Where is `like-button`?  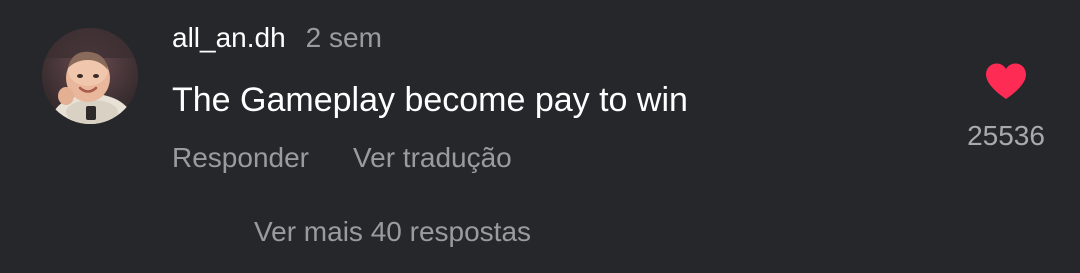 like-button is located at coordinates (1006, 81).